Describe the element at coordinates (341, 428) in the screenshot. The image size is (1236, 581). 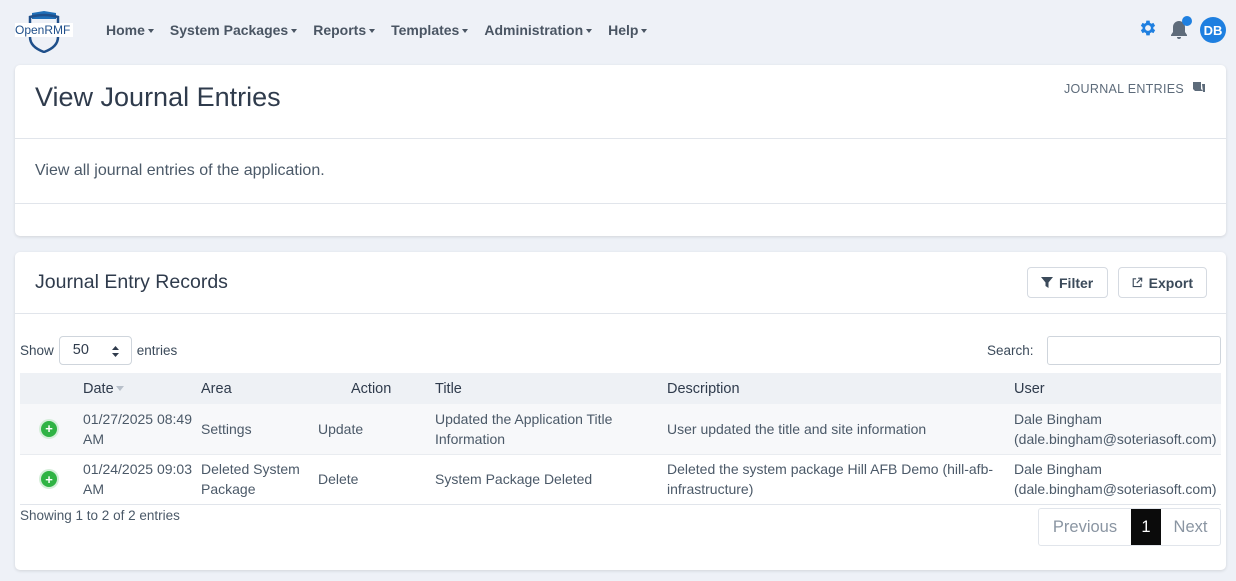
I see `action-cell: Update` at that location.